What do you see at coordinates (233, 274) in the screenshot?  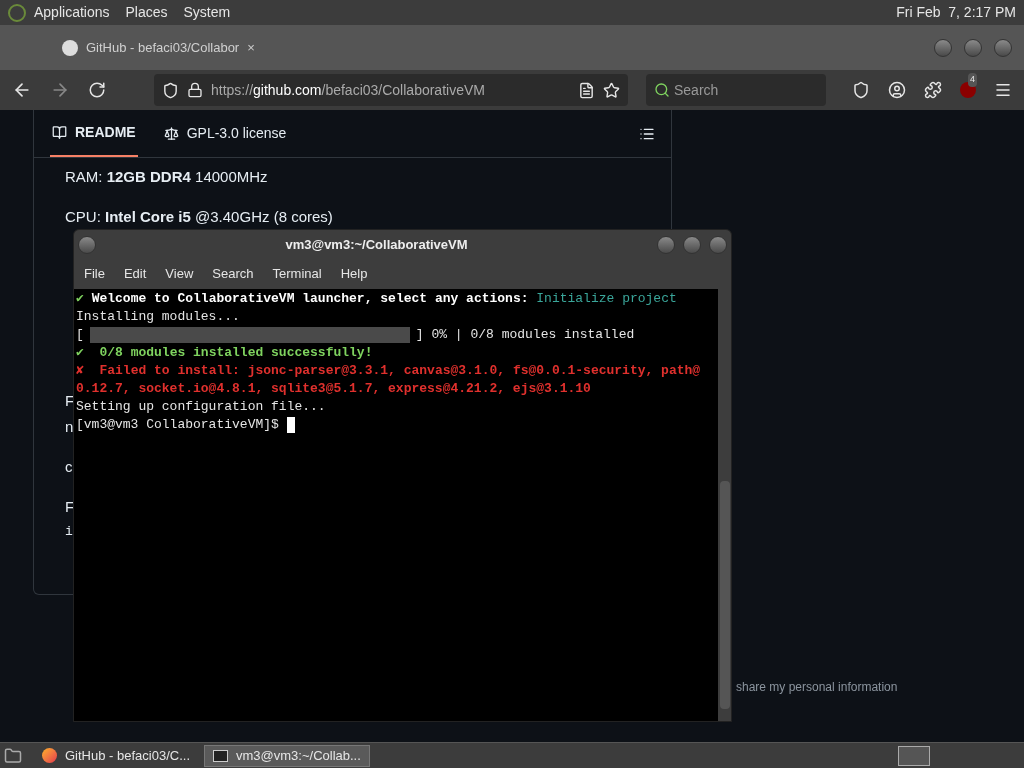 I see `menu-item: Search` at bounding box center [233, 274].